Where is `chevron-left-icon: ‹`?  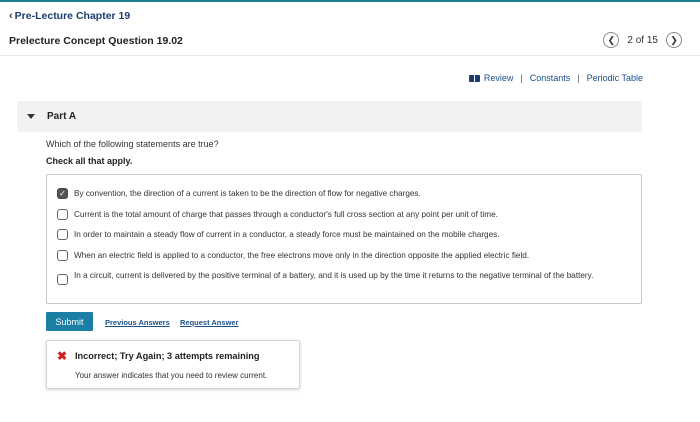 chevron-left-icon: ‹ is located at coordinates (11, 16).